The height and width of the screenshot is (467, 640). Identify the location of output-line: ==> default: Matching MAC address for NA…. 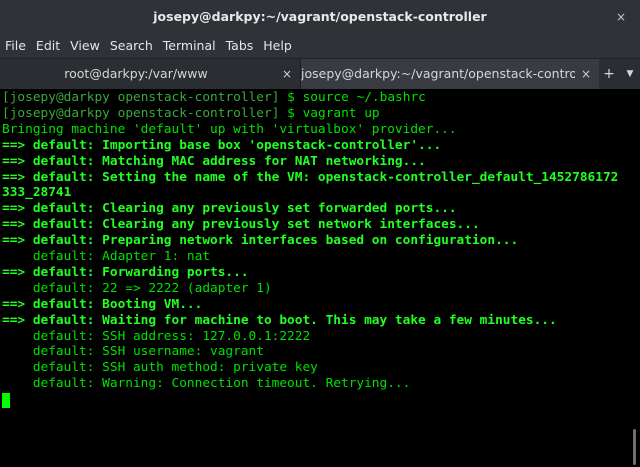
(214, 161).